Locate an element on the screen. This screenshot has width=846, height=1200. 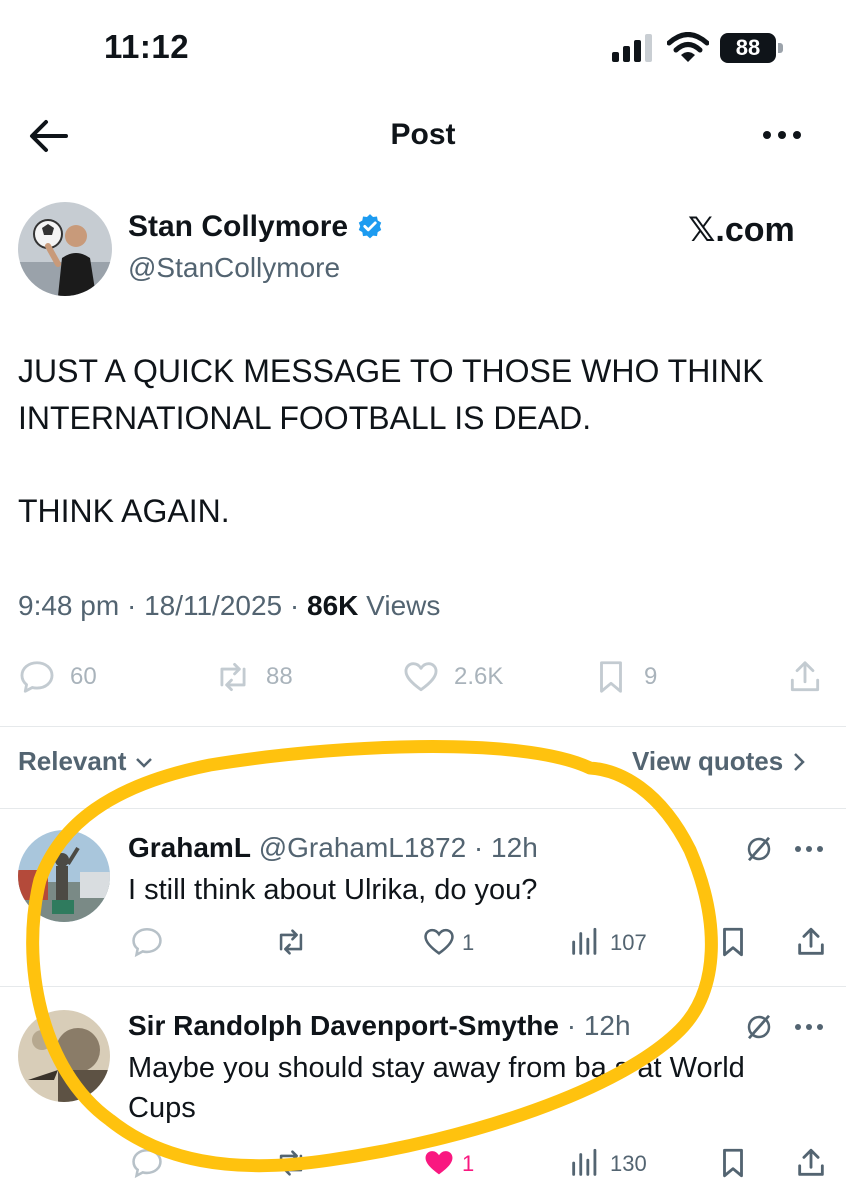
bookmark-button: 9 is located at coordinates (624, 677).